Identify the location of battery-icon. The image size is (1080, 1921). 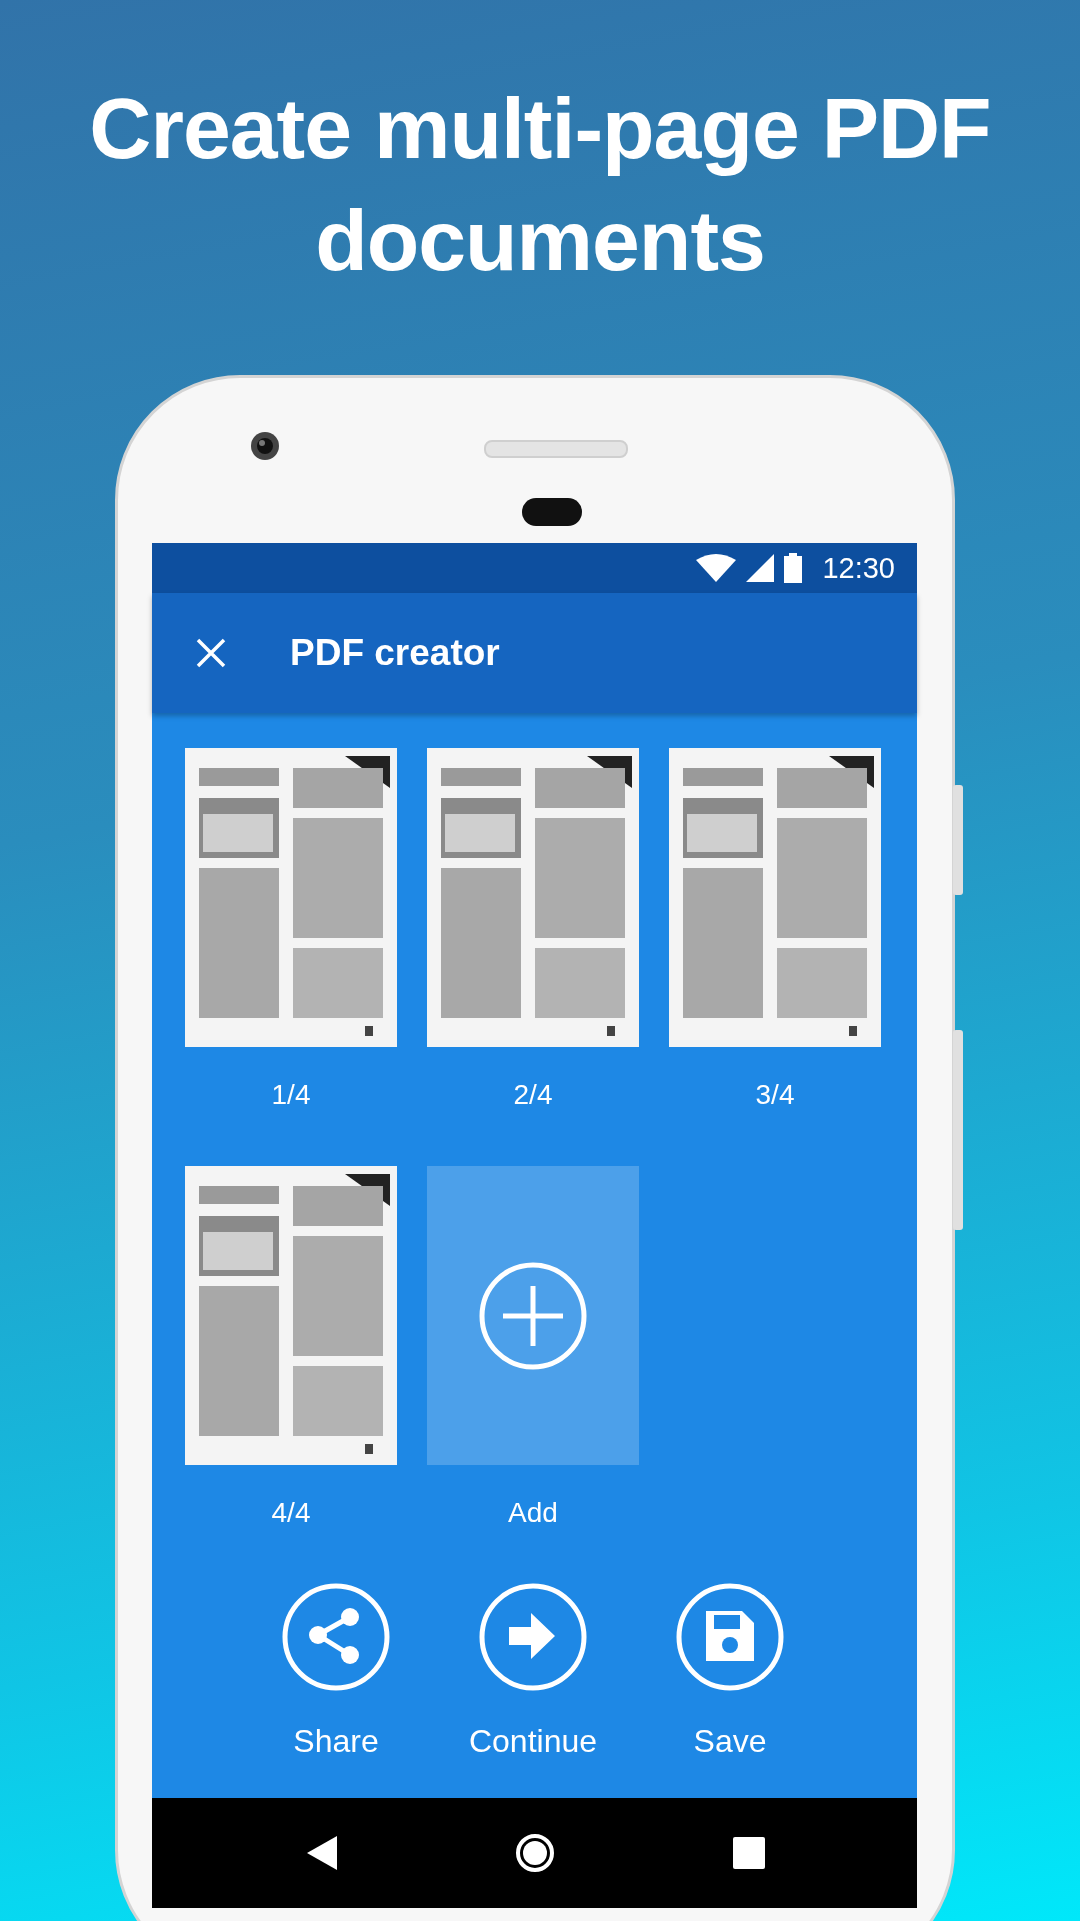
(793, 568).